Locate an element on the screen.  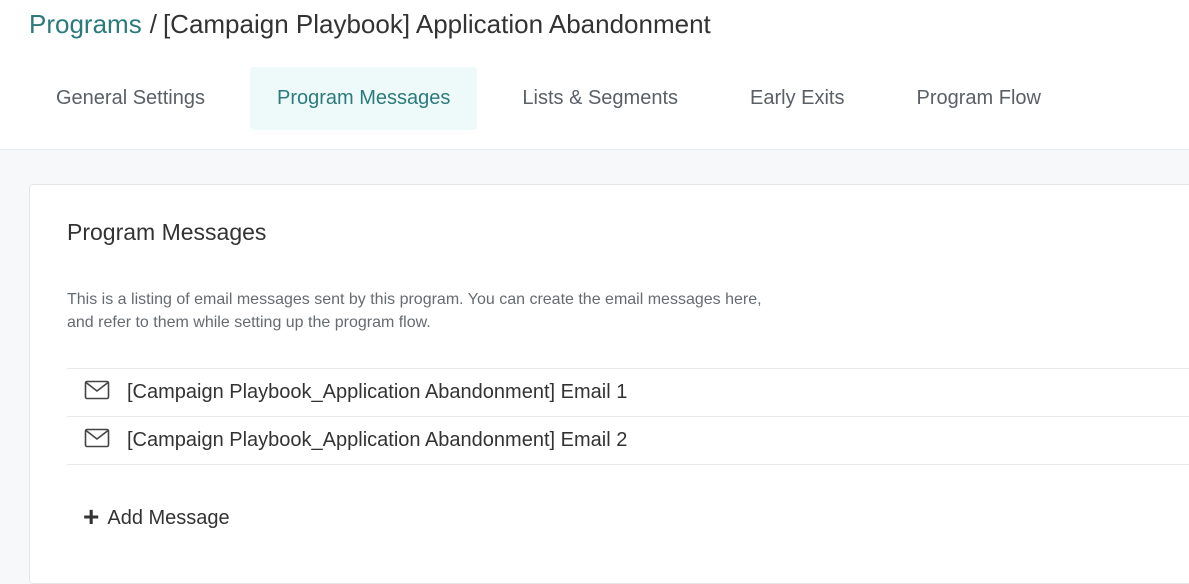
panel-title: Program Messages is located at coordinates (167, 232).